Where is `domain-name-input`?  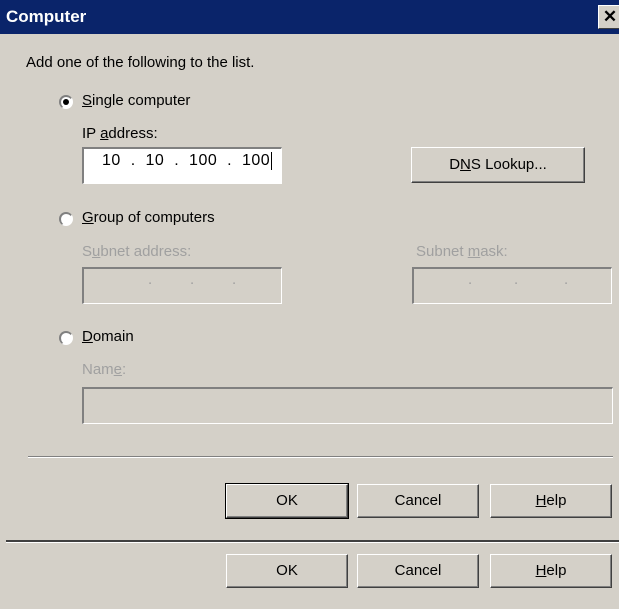
domain-name-input is located at coordinates (347, 405).